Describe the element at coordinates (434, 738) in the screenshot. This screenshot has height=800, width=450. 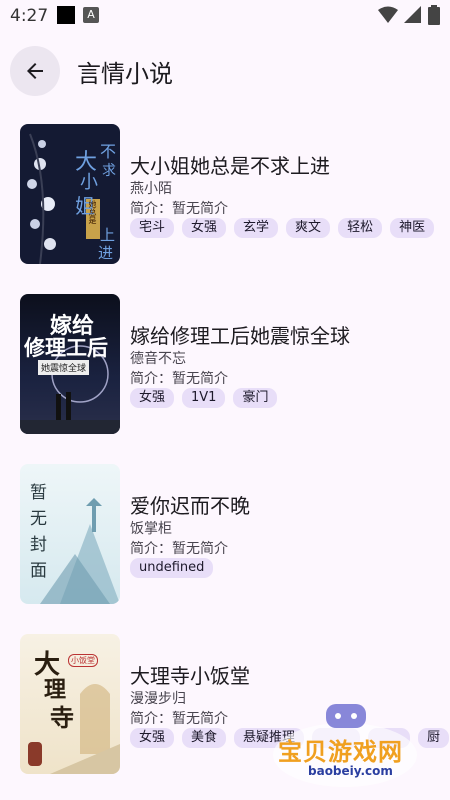
I see `tag: 厨` at that location.